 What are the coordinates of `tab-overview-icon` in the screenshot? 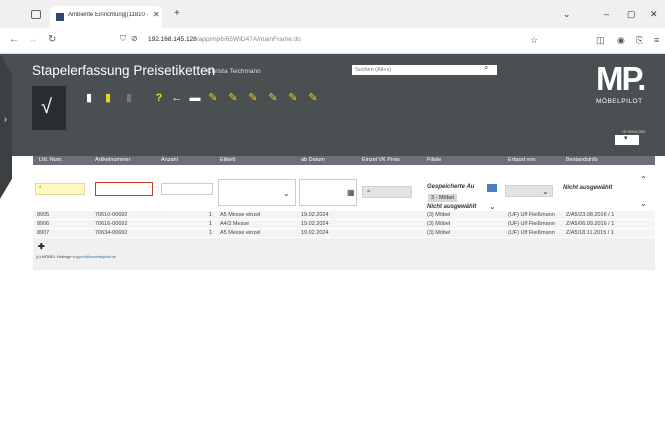 It's located at (36, 14).